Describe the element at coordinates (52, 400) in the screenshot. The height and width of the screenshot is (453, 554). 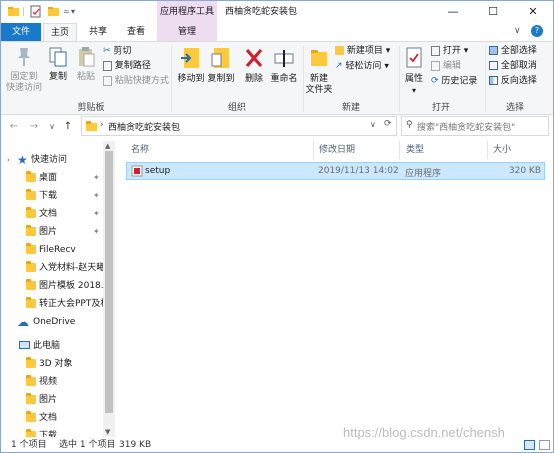
I see `nav-pc-item: 图片` at that location.